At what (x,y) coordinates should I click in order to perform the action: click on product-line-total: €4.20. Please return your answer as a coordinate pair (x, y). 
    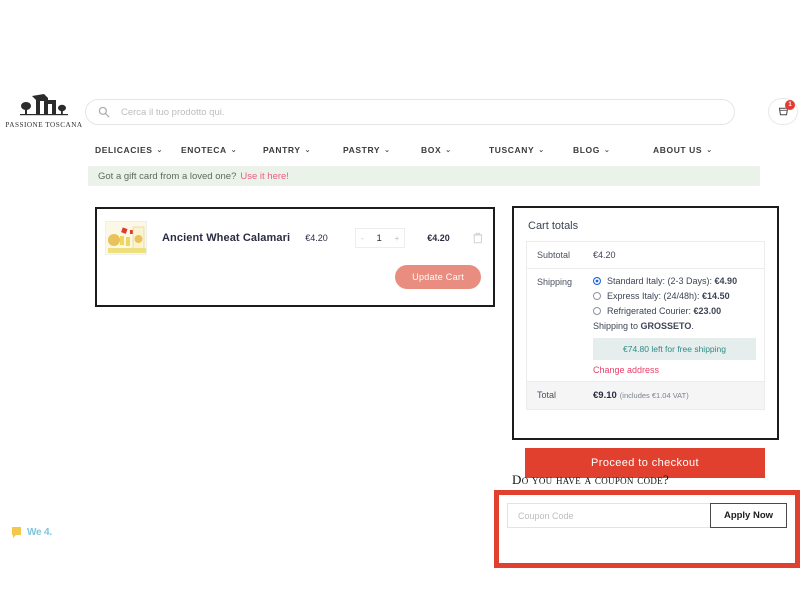
    Looking at the image, I should click on (438, 238).